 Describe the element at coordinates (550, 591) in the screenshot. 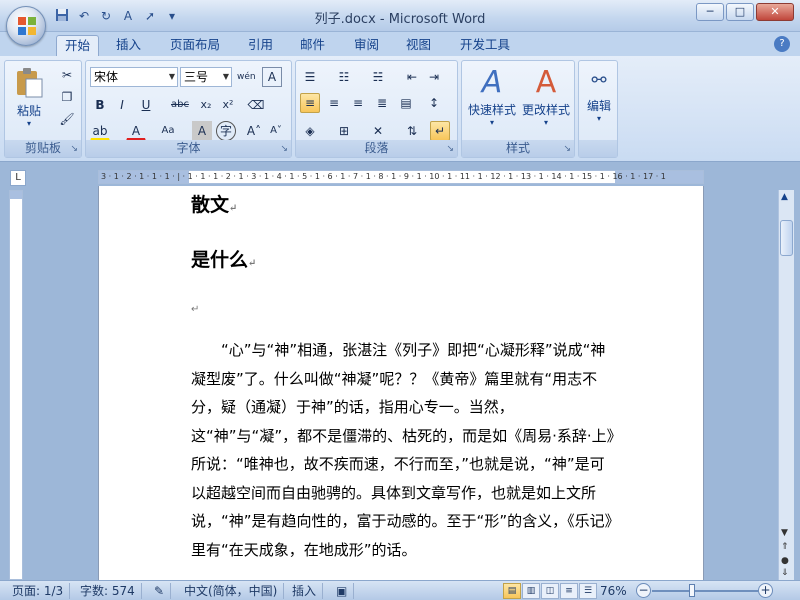

I see `web-layout-icon: ◫` at that location.